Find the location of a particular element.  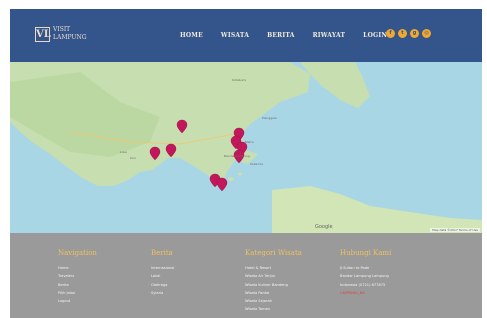

map-label: Liwa is located at coordinates (123, 152).